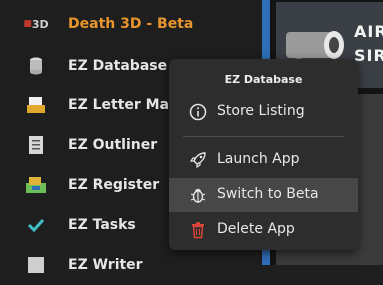 This screenshot has width=383, height=285. I want to click on app-label: EZ Tasks, so click(102, 225).